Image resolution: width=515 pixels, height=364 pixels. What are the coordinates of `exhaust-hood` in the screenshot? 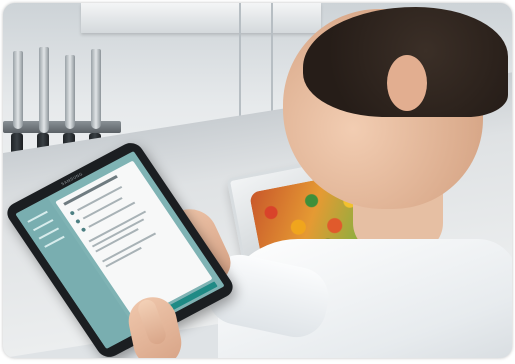 It's located at (201, 18).